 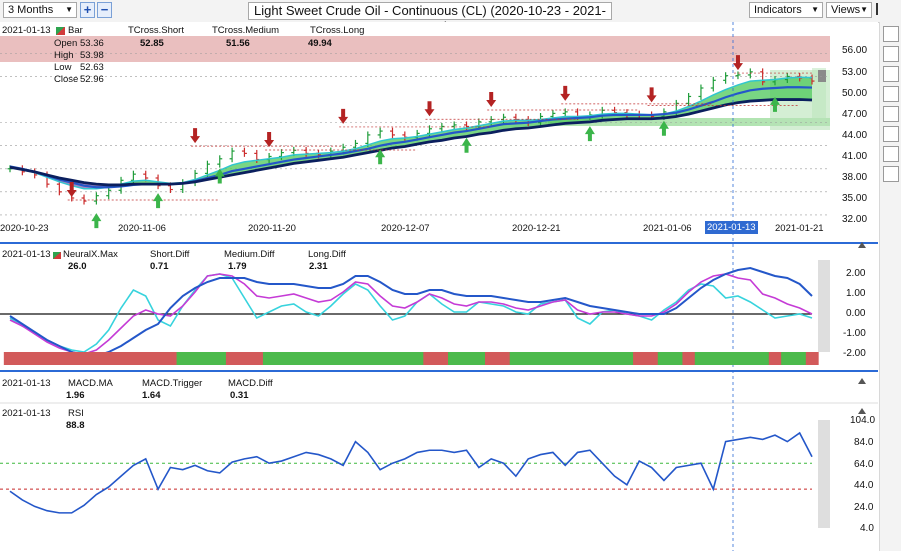 I want to click on legend-short-diff-value: 0.71, so click(x=159, y=266).